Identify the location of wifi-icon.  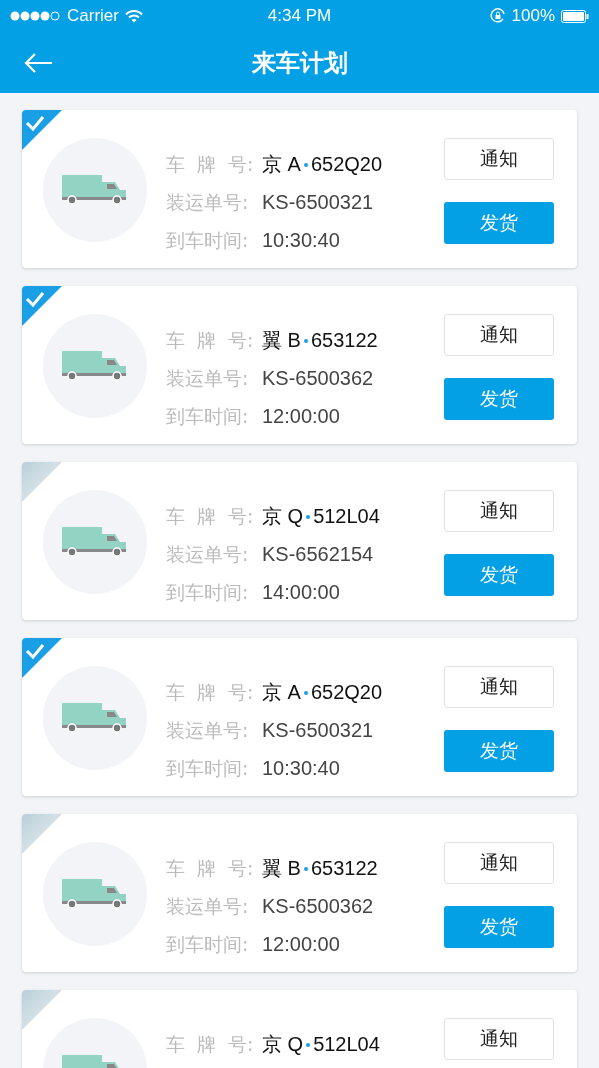
(133, 16).